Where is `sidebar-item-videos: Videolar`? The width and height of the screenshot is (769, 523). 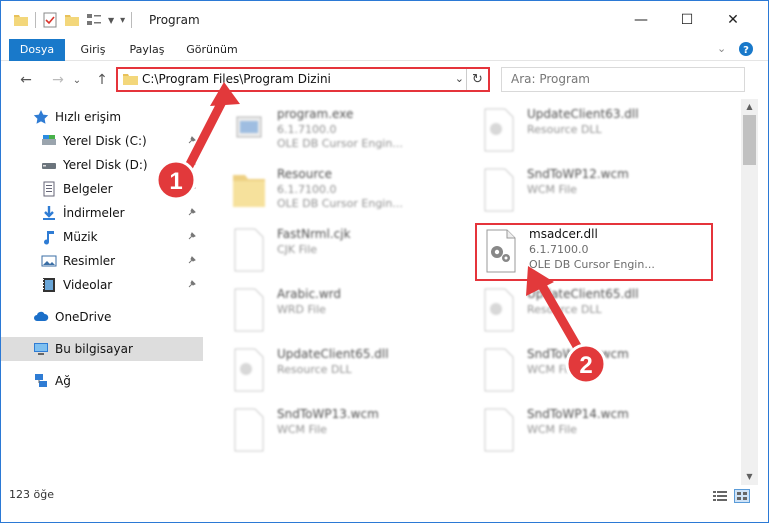 sidebar-item-videos: Videolar is located at coordinates (102, 285).